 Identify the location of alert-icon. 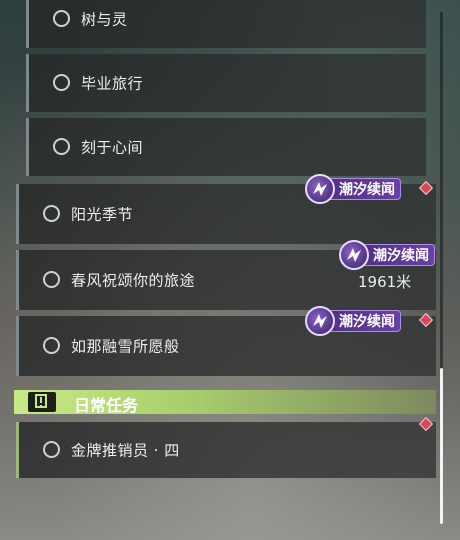
(42, 402).